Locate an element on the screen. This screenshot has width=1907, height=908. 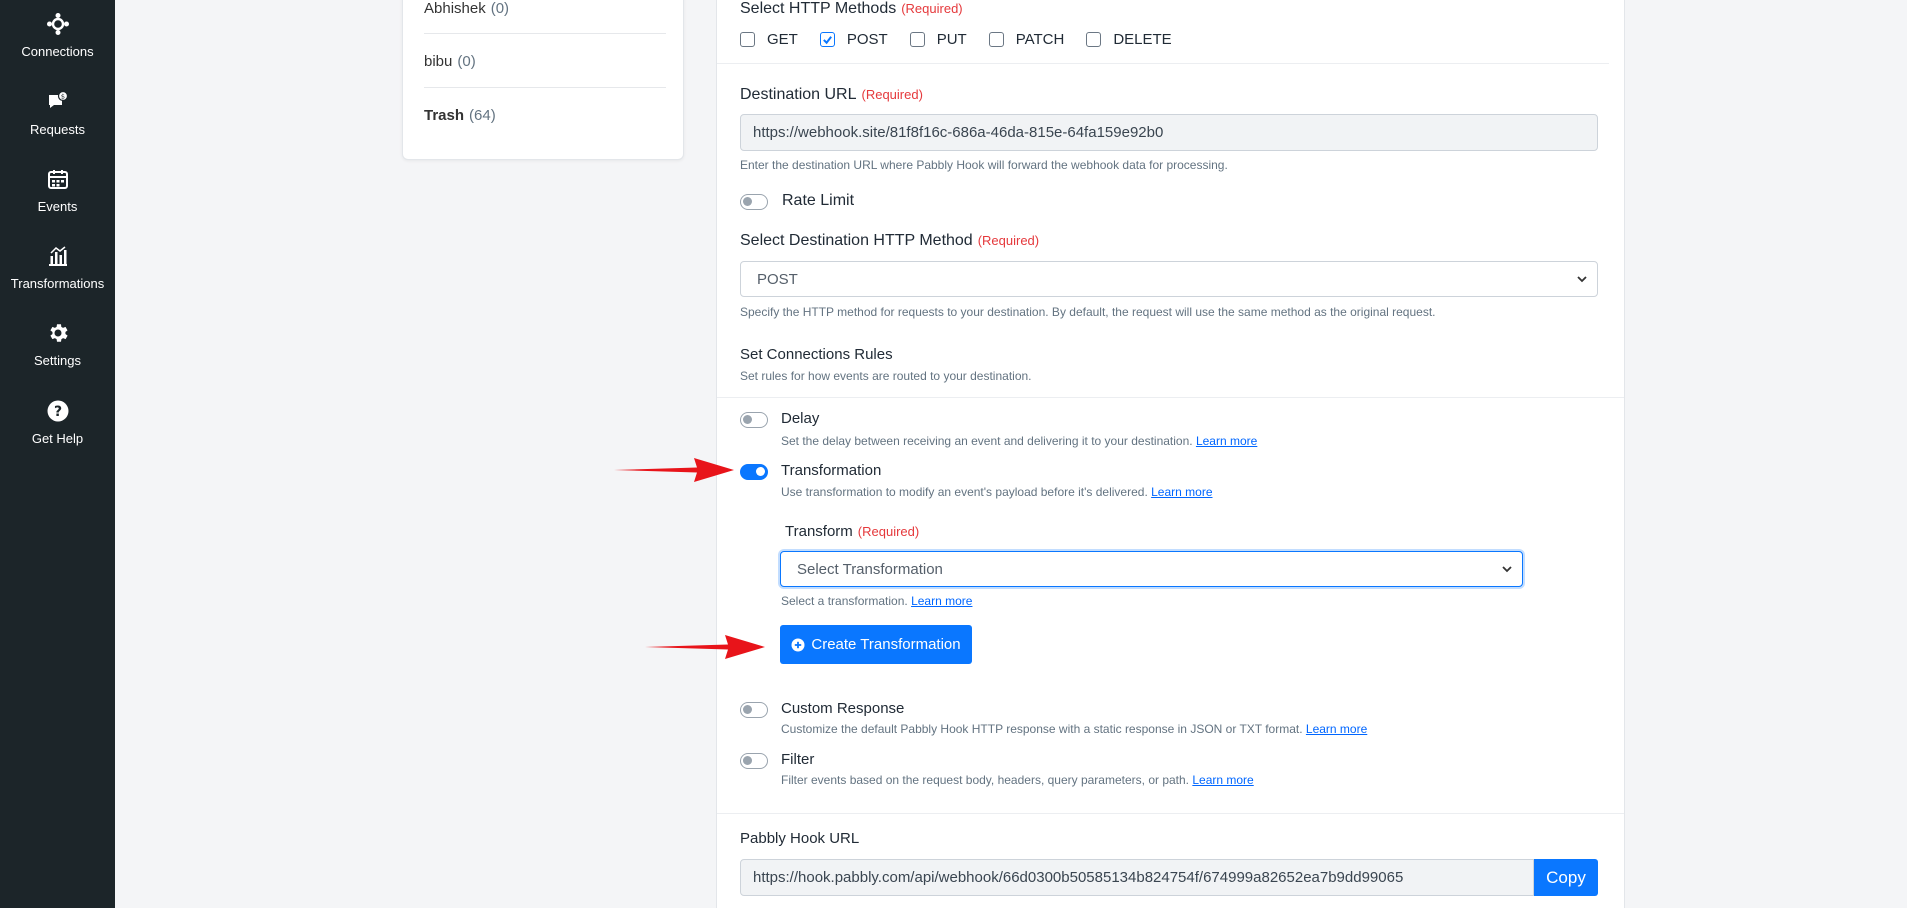
events-icon is located at coordinates (57, 179).